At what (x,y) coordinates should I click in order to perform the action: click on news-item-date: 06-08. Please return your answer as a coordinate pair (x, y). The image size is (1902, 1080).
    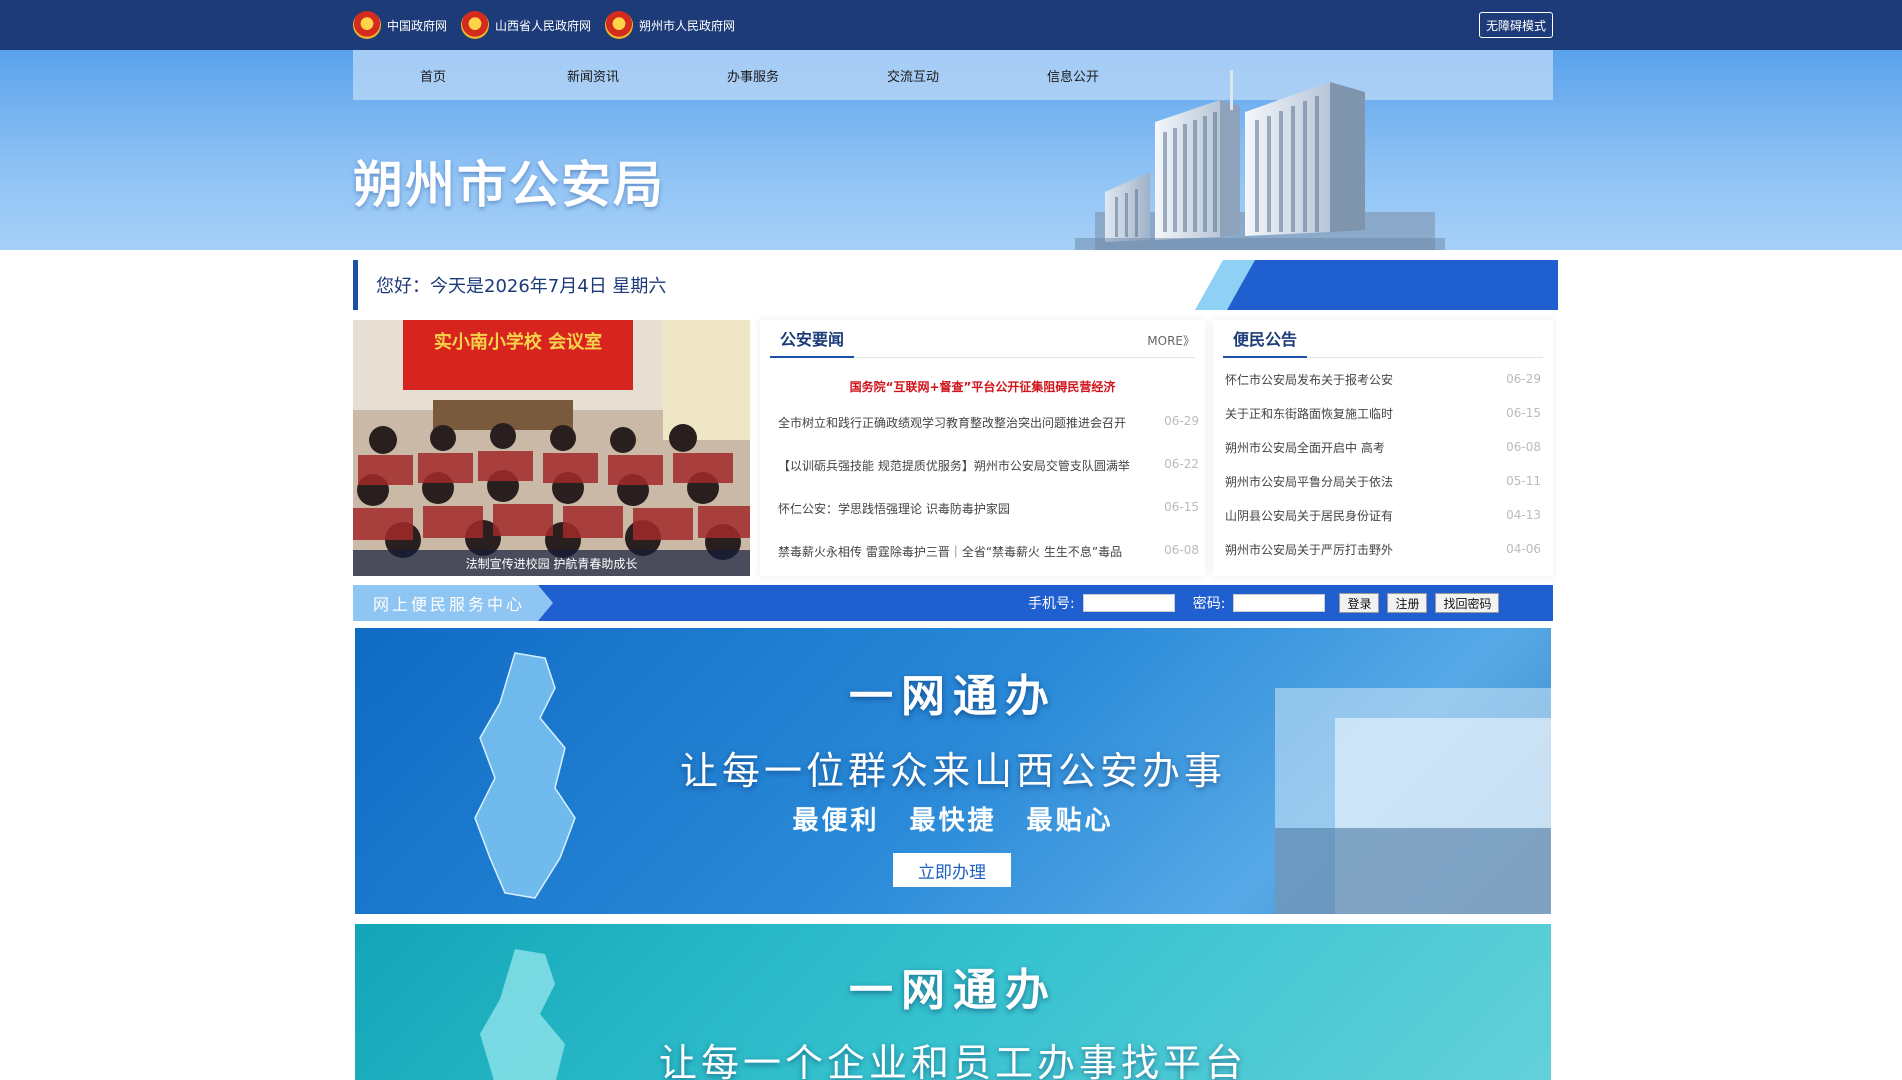
    Looking at the image, I should click on (1181, 550).